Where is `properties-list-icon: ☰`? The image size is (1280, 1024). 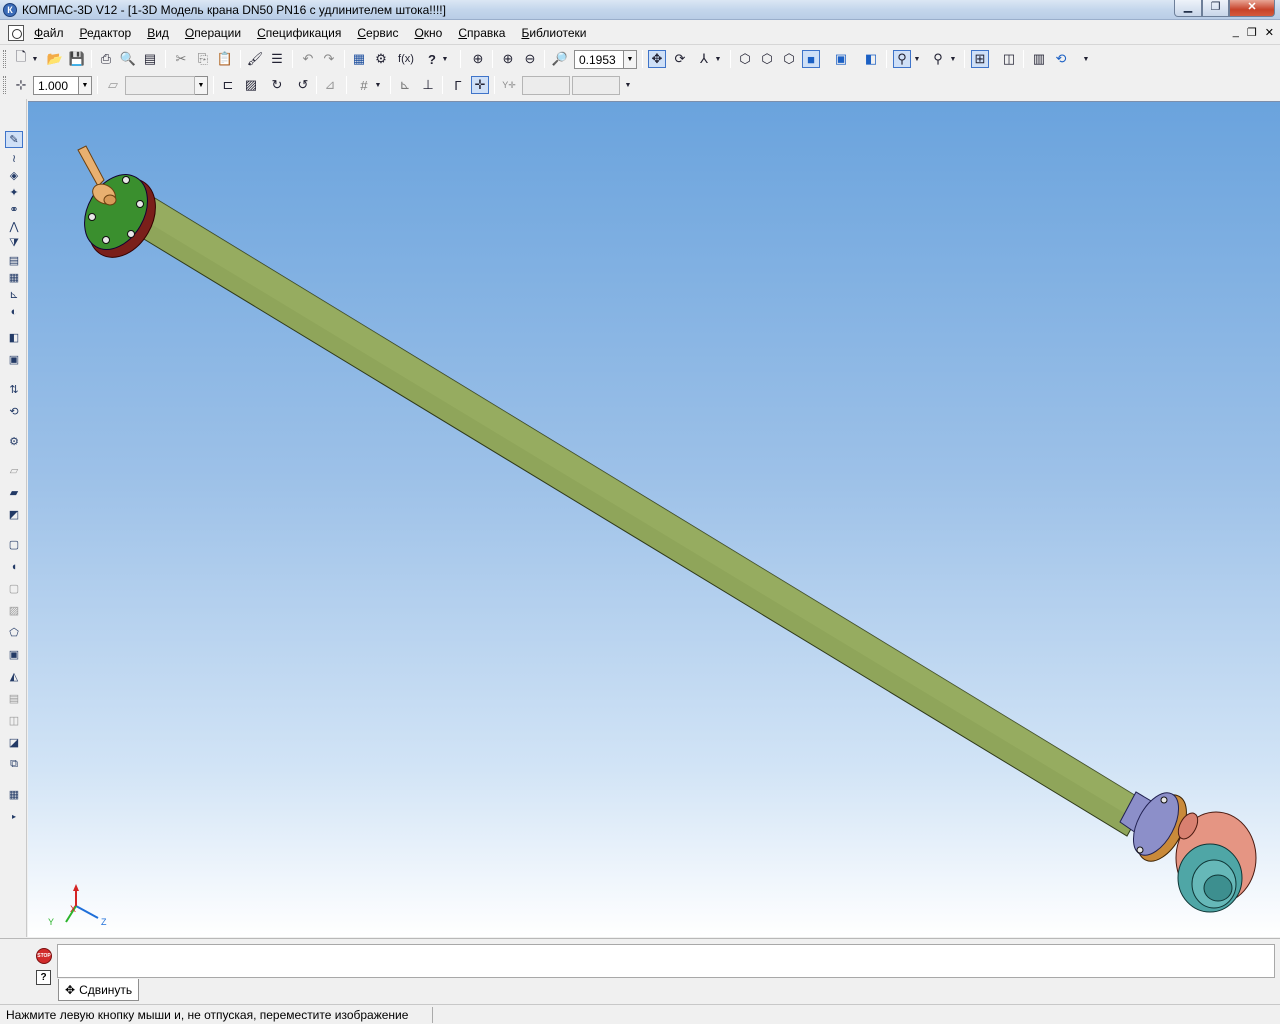
properties-list-icon: ☰ is located at coordinates (277, 59).